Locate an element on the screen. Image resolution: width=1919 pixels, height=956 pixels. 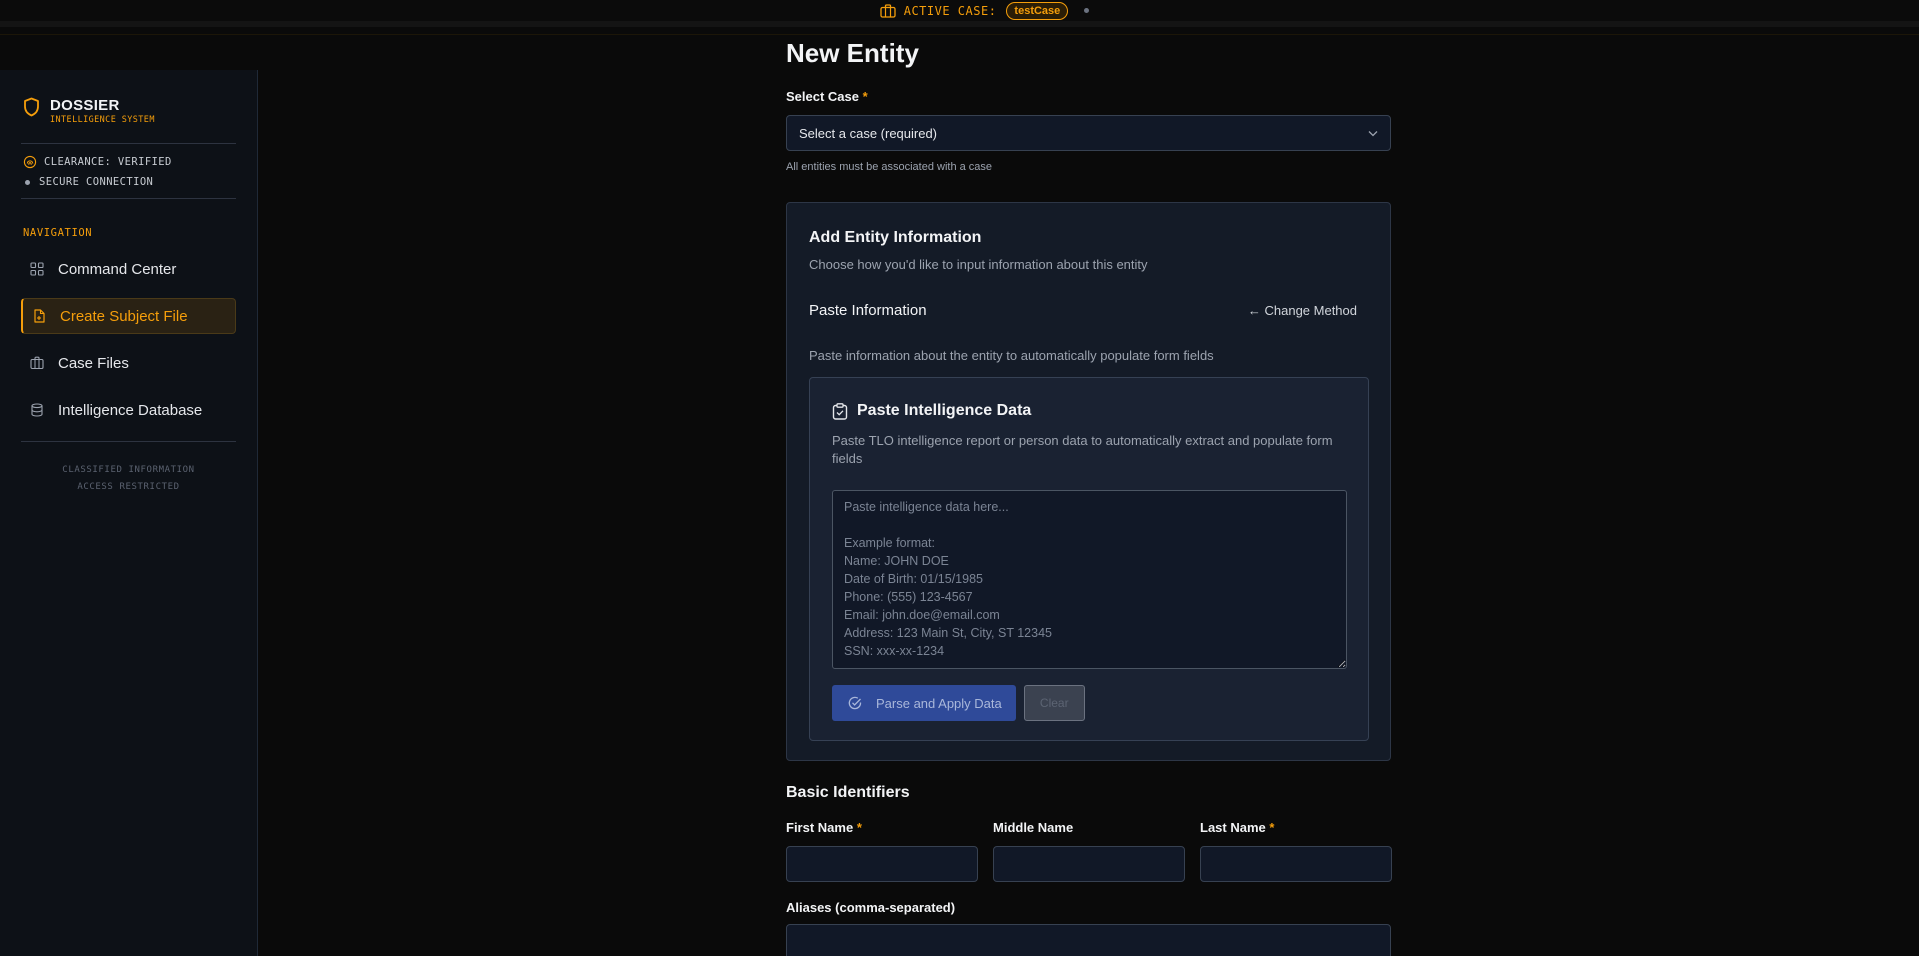
top-divider is located at coordinates (959, 34).